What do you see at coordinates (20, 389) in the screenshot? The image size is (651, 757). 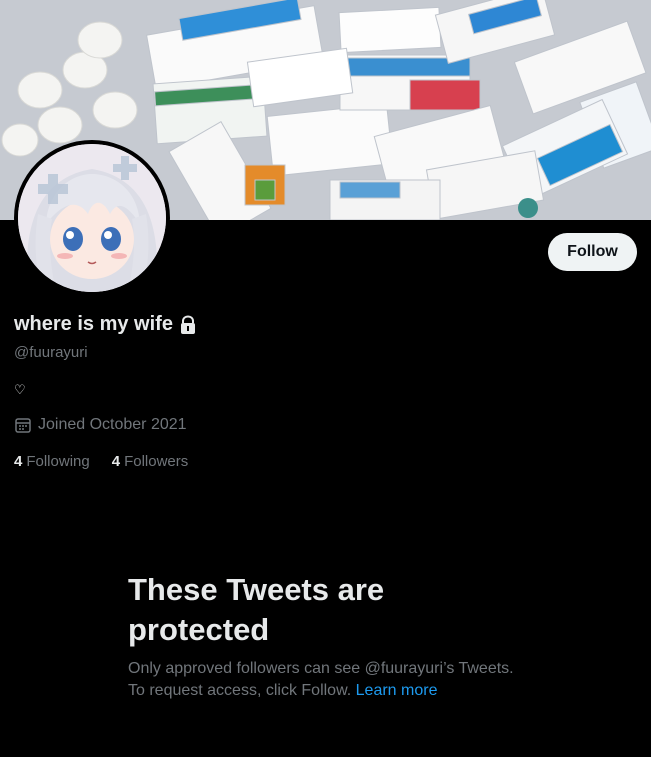 I see `bio: ♡` at bounding box center [20, 389].